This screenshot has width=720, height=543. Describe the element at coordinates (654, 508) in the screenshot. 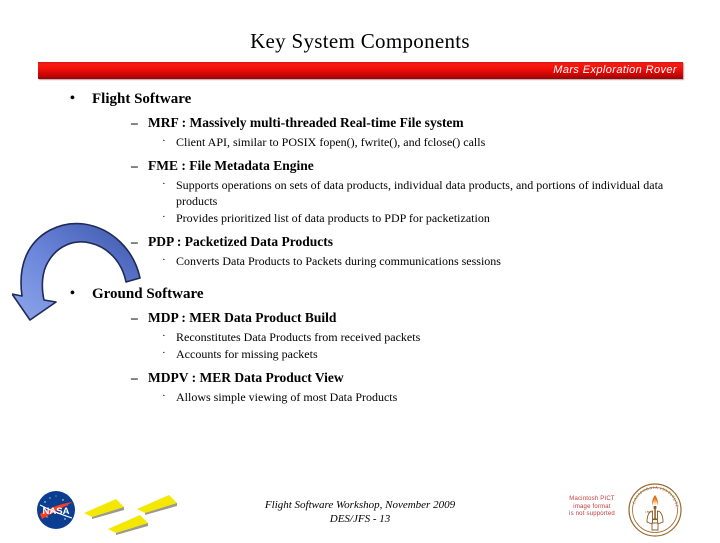

I see `caltech-seal-icon: CALIFORNIA INSTITUTE OF TECHNOLOGY 1891` at that location.